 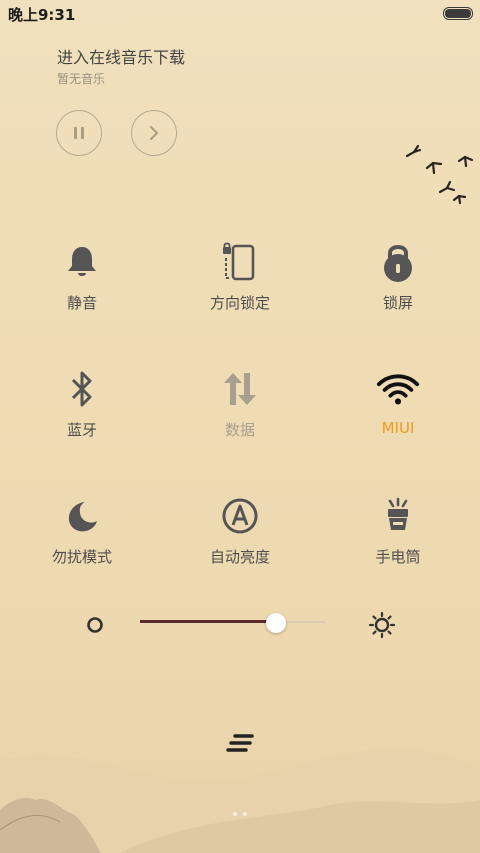 What do you see at coordinates (398, 539) in the screenshot?
I see `toggle-flashlight: 手电筒` at bounding box center [398, 539].